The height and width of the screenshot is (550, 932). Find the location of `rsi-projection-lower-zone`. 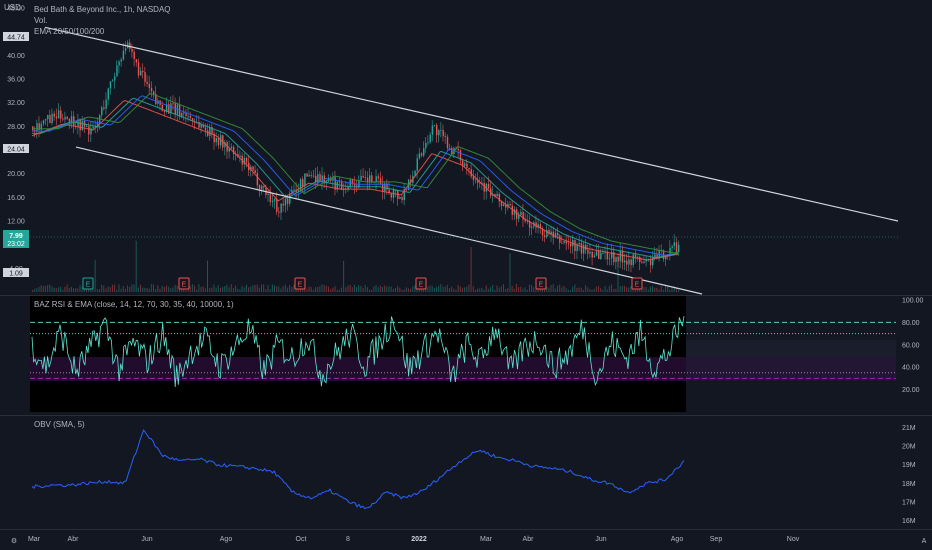

rsi-projection-lower-zone is located at coordinates (791, 369).